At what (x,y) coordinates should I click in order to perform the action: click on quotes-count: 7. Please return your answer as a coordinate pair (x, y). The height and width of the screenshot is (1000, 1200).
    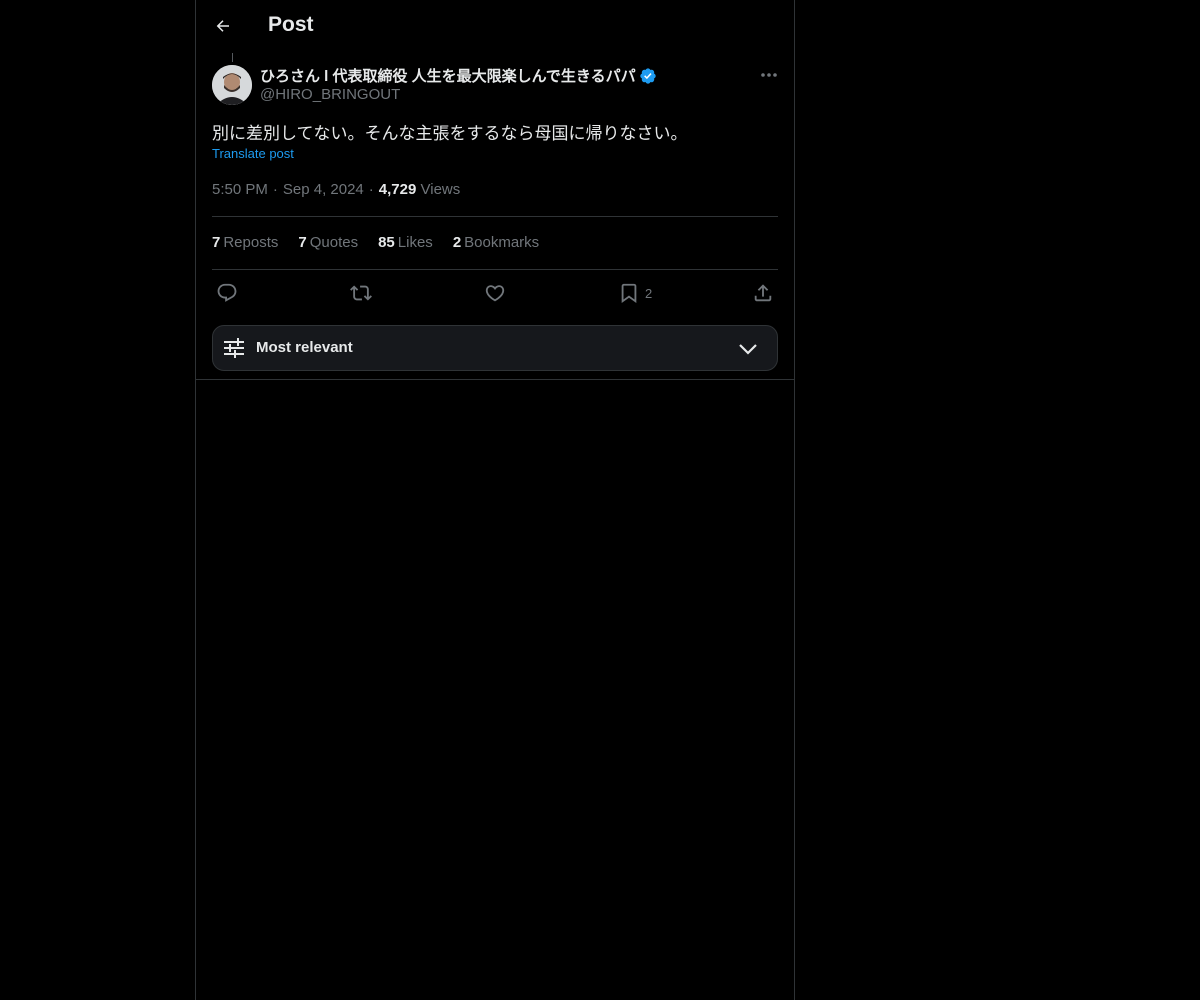
    Looking at the image, I should click on (302, 242).